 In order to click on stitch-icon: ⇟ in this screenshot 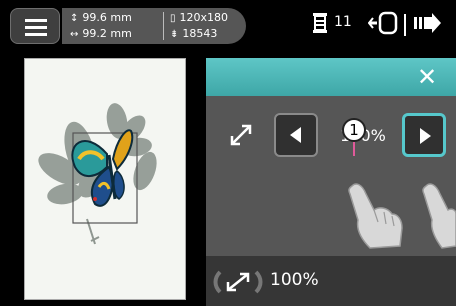, I will do `click(174, 34)`.